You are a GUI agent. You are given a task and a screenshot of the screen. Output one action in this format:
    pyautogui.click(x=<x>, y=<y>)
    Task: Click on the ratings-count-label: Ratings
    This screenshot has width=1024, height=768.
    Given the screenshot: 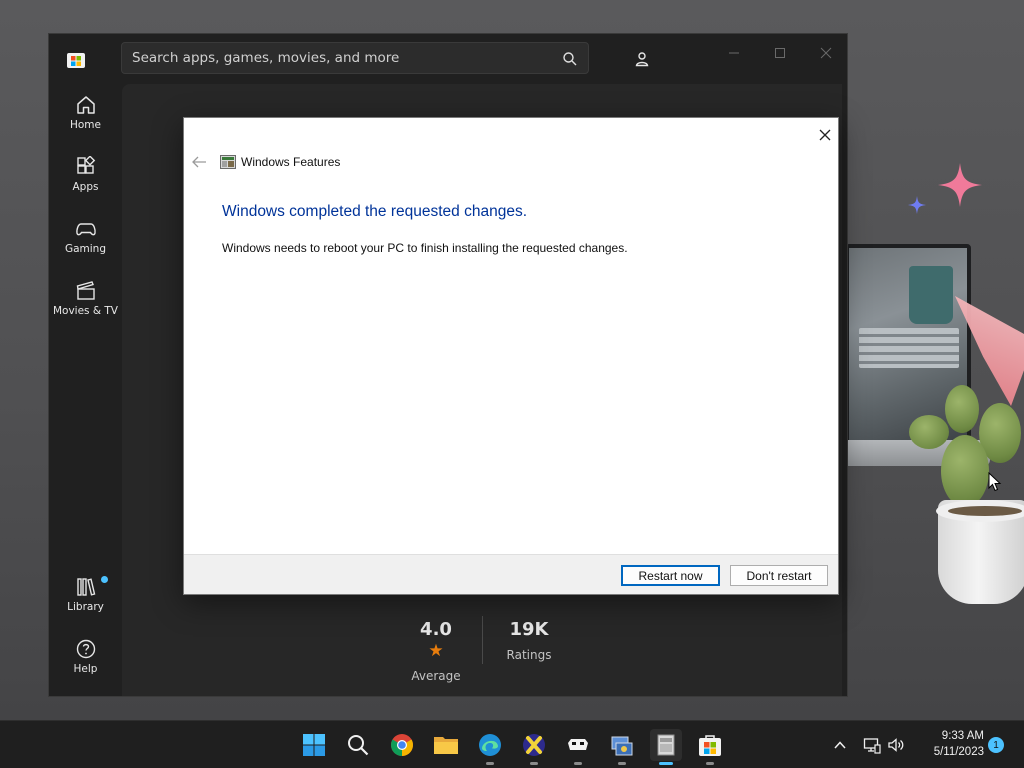 What is the action you would take?
    pyautogui.click(x=529, y=655)
    